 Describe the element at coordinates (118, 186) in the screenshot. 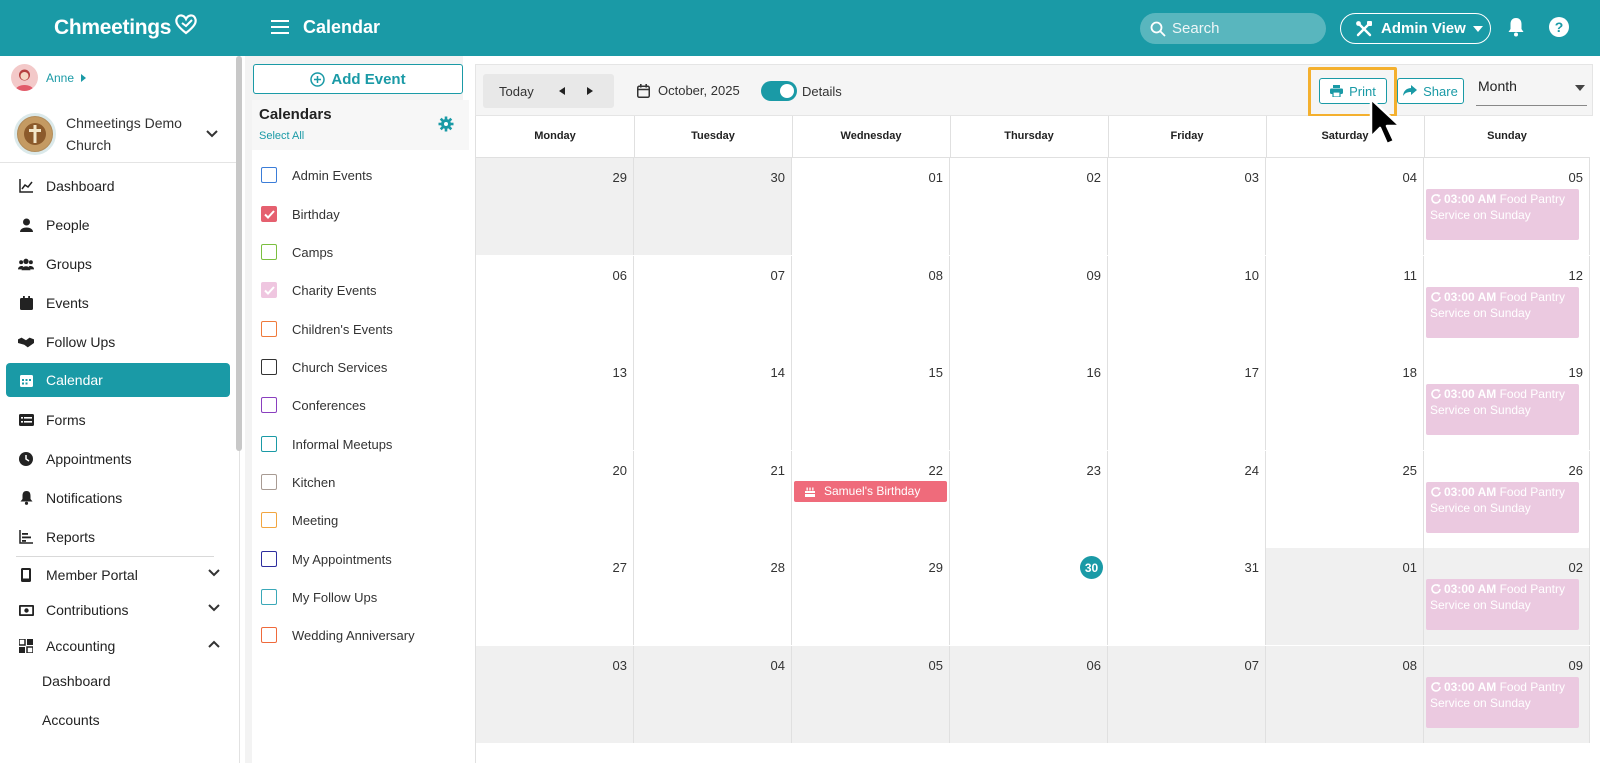

I see `sidebar-item-dashboard: Dashboard` at that location.